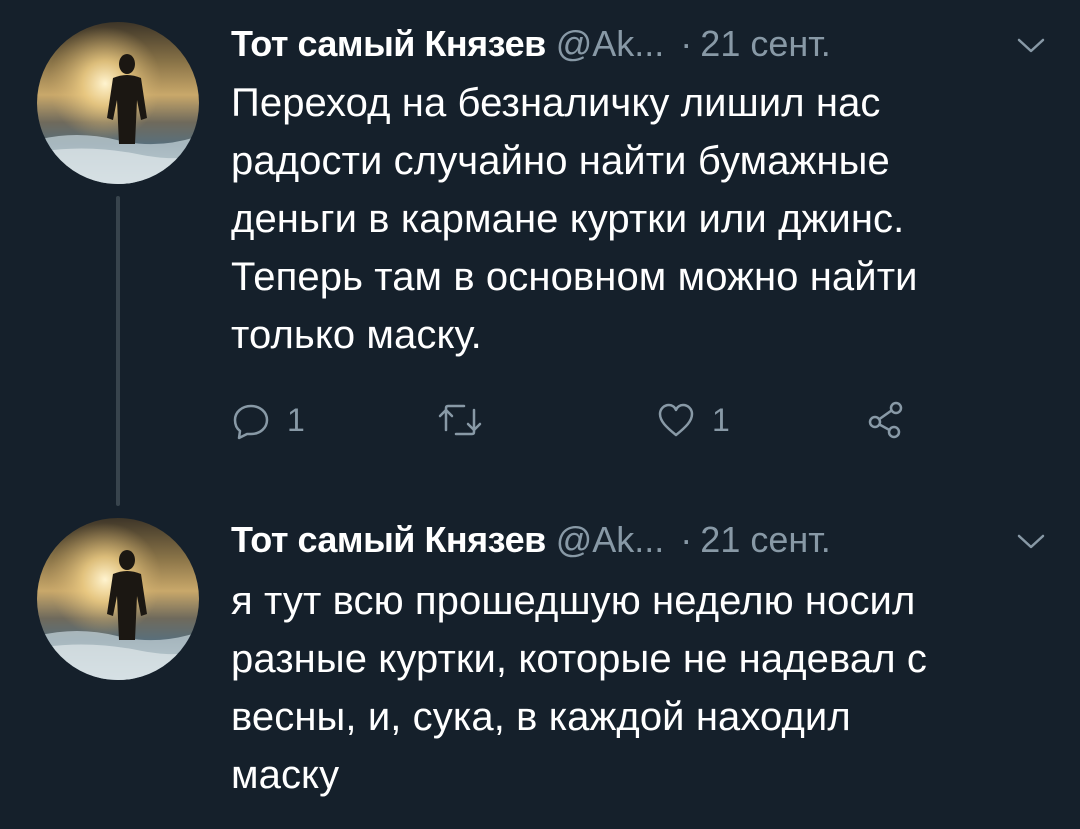 This screenshot has height=829, width=1080. I want to click on reply-button: 1, so click(268, 420).